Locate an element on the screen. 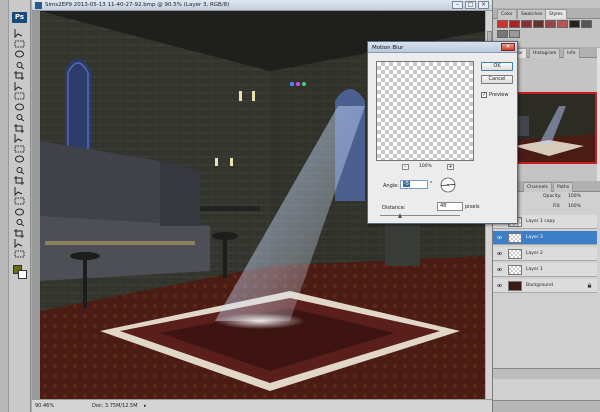 This screenshot has height=412, width=600. layer-name: Layer 3 is located at coordinates (534, 237).